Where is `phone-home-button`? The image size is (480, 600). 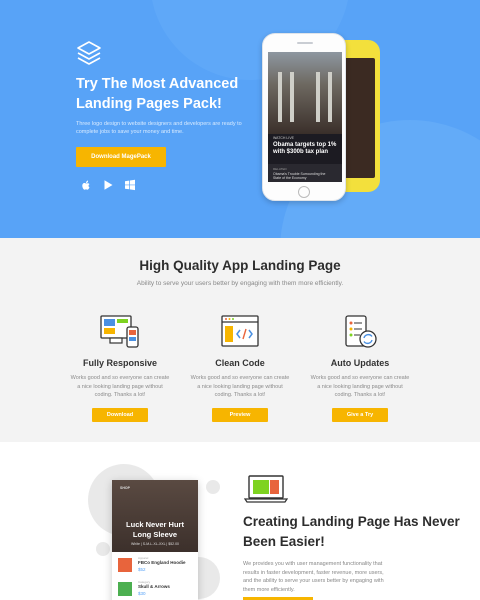
phone-home-button is located at coordinates (304, 192).